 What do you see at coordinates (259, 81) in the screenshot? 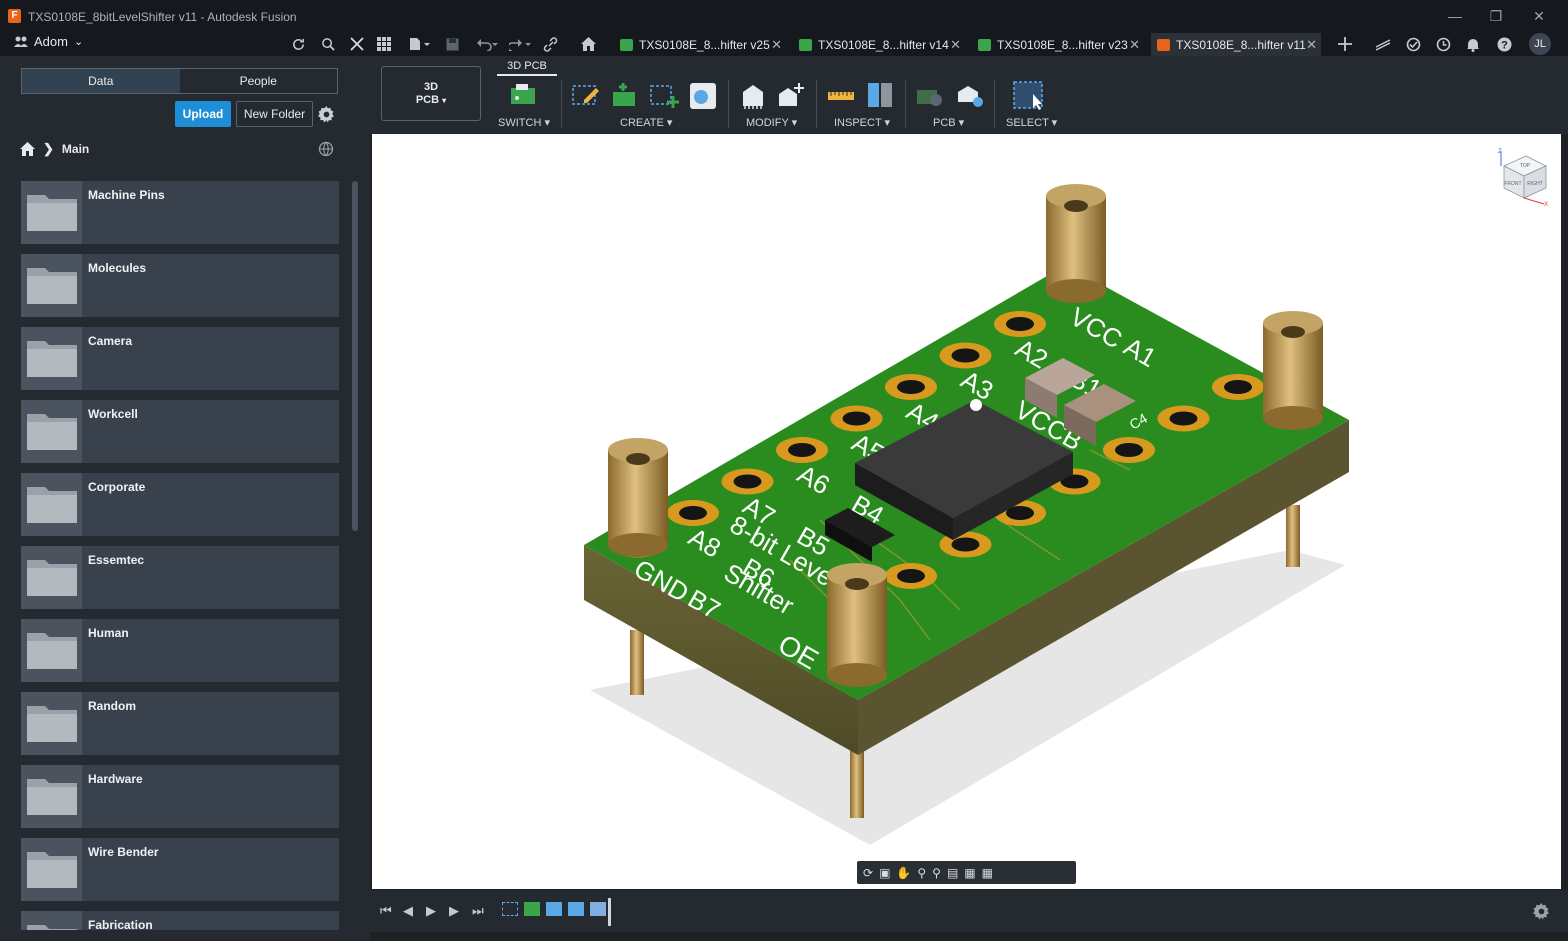
I see `tab-people: People` at bounding box center [259, 81].